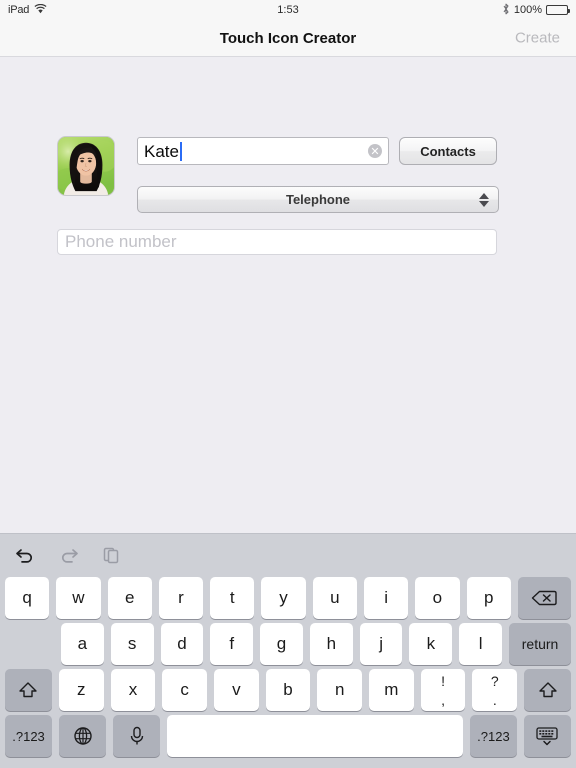 Image resolution: width=576 pixels, height=768 pixels. I want to click on backspace-icon, so click(544, 598).